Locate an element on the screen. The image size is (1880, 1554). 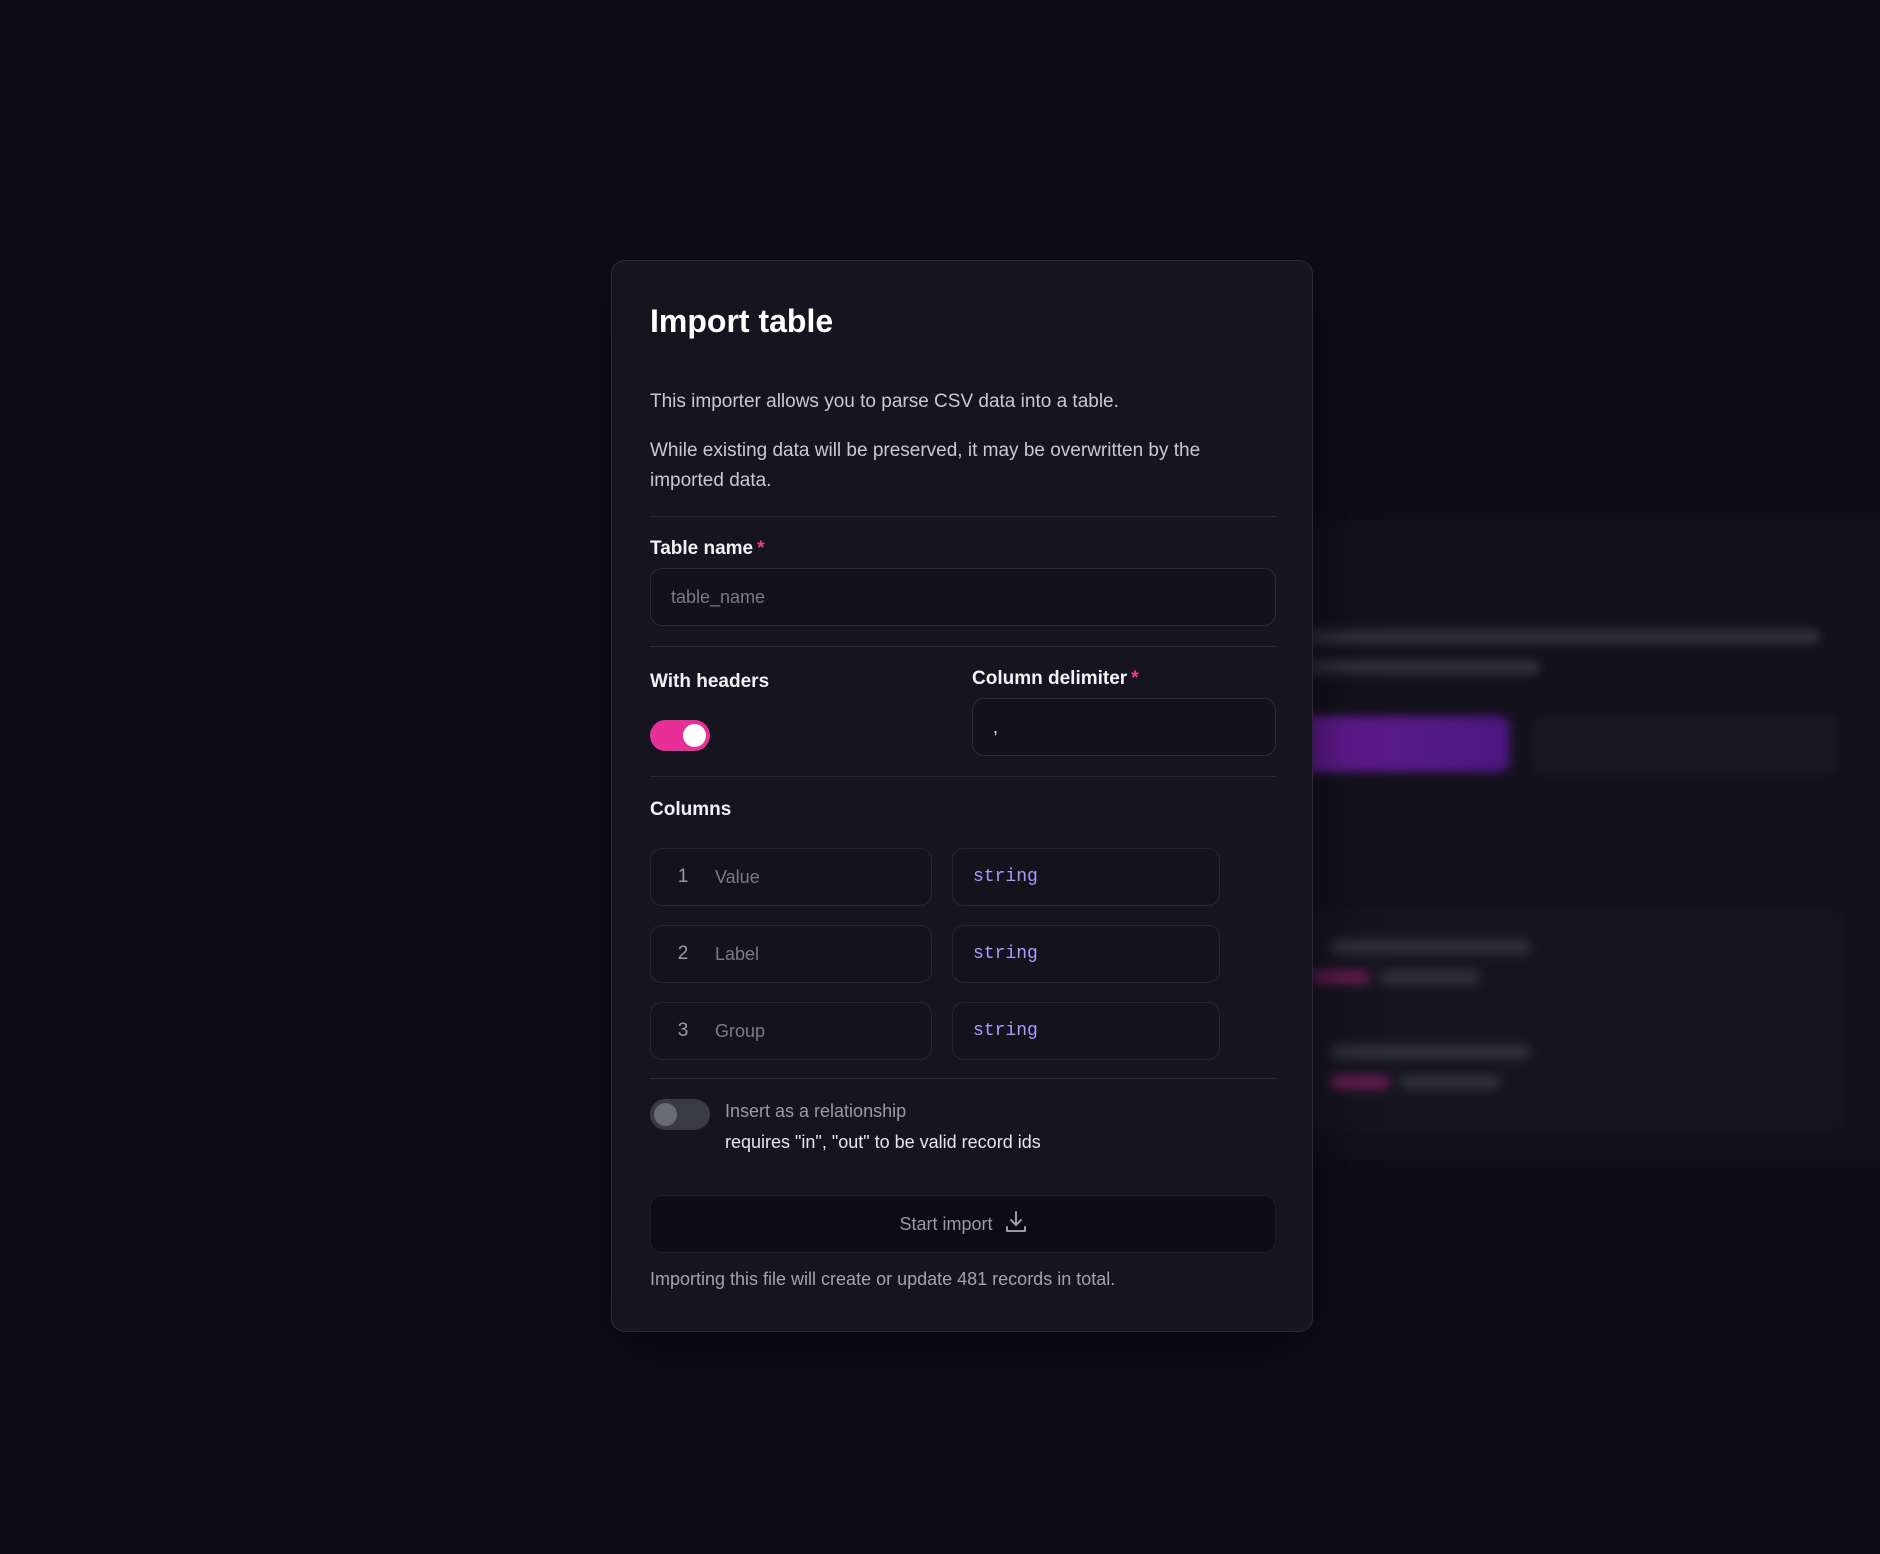
column-name: Group is located at coordinates (740, 1030).